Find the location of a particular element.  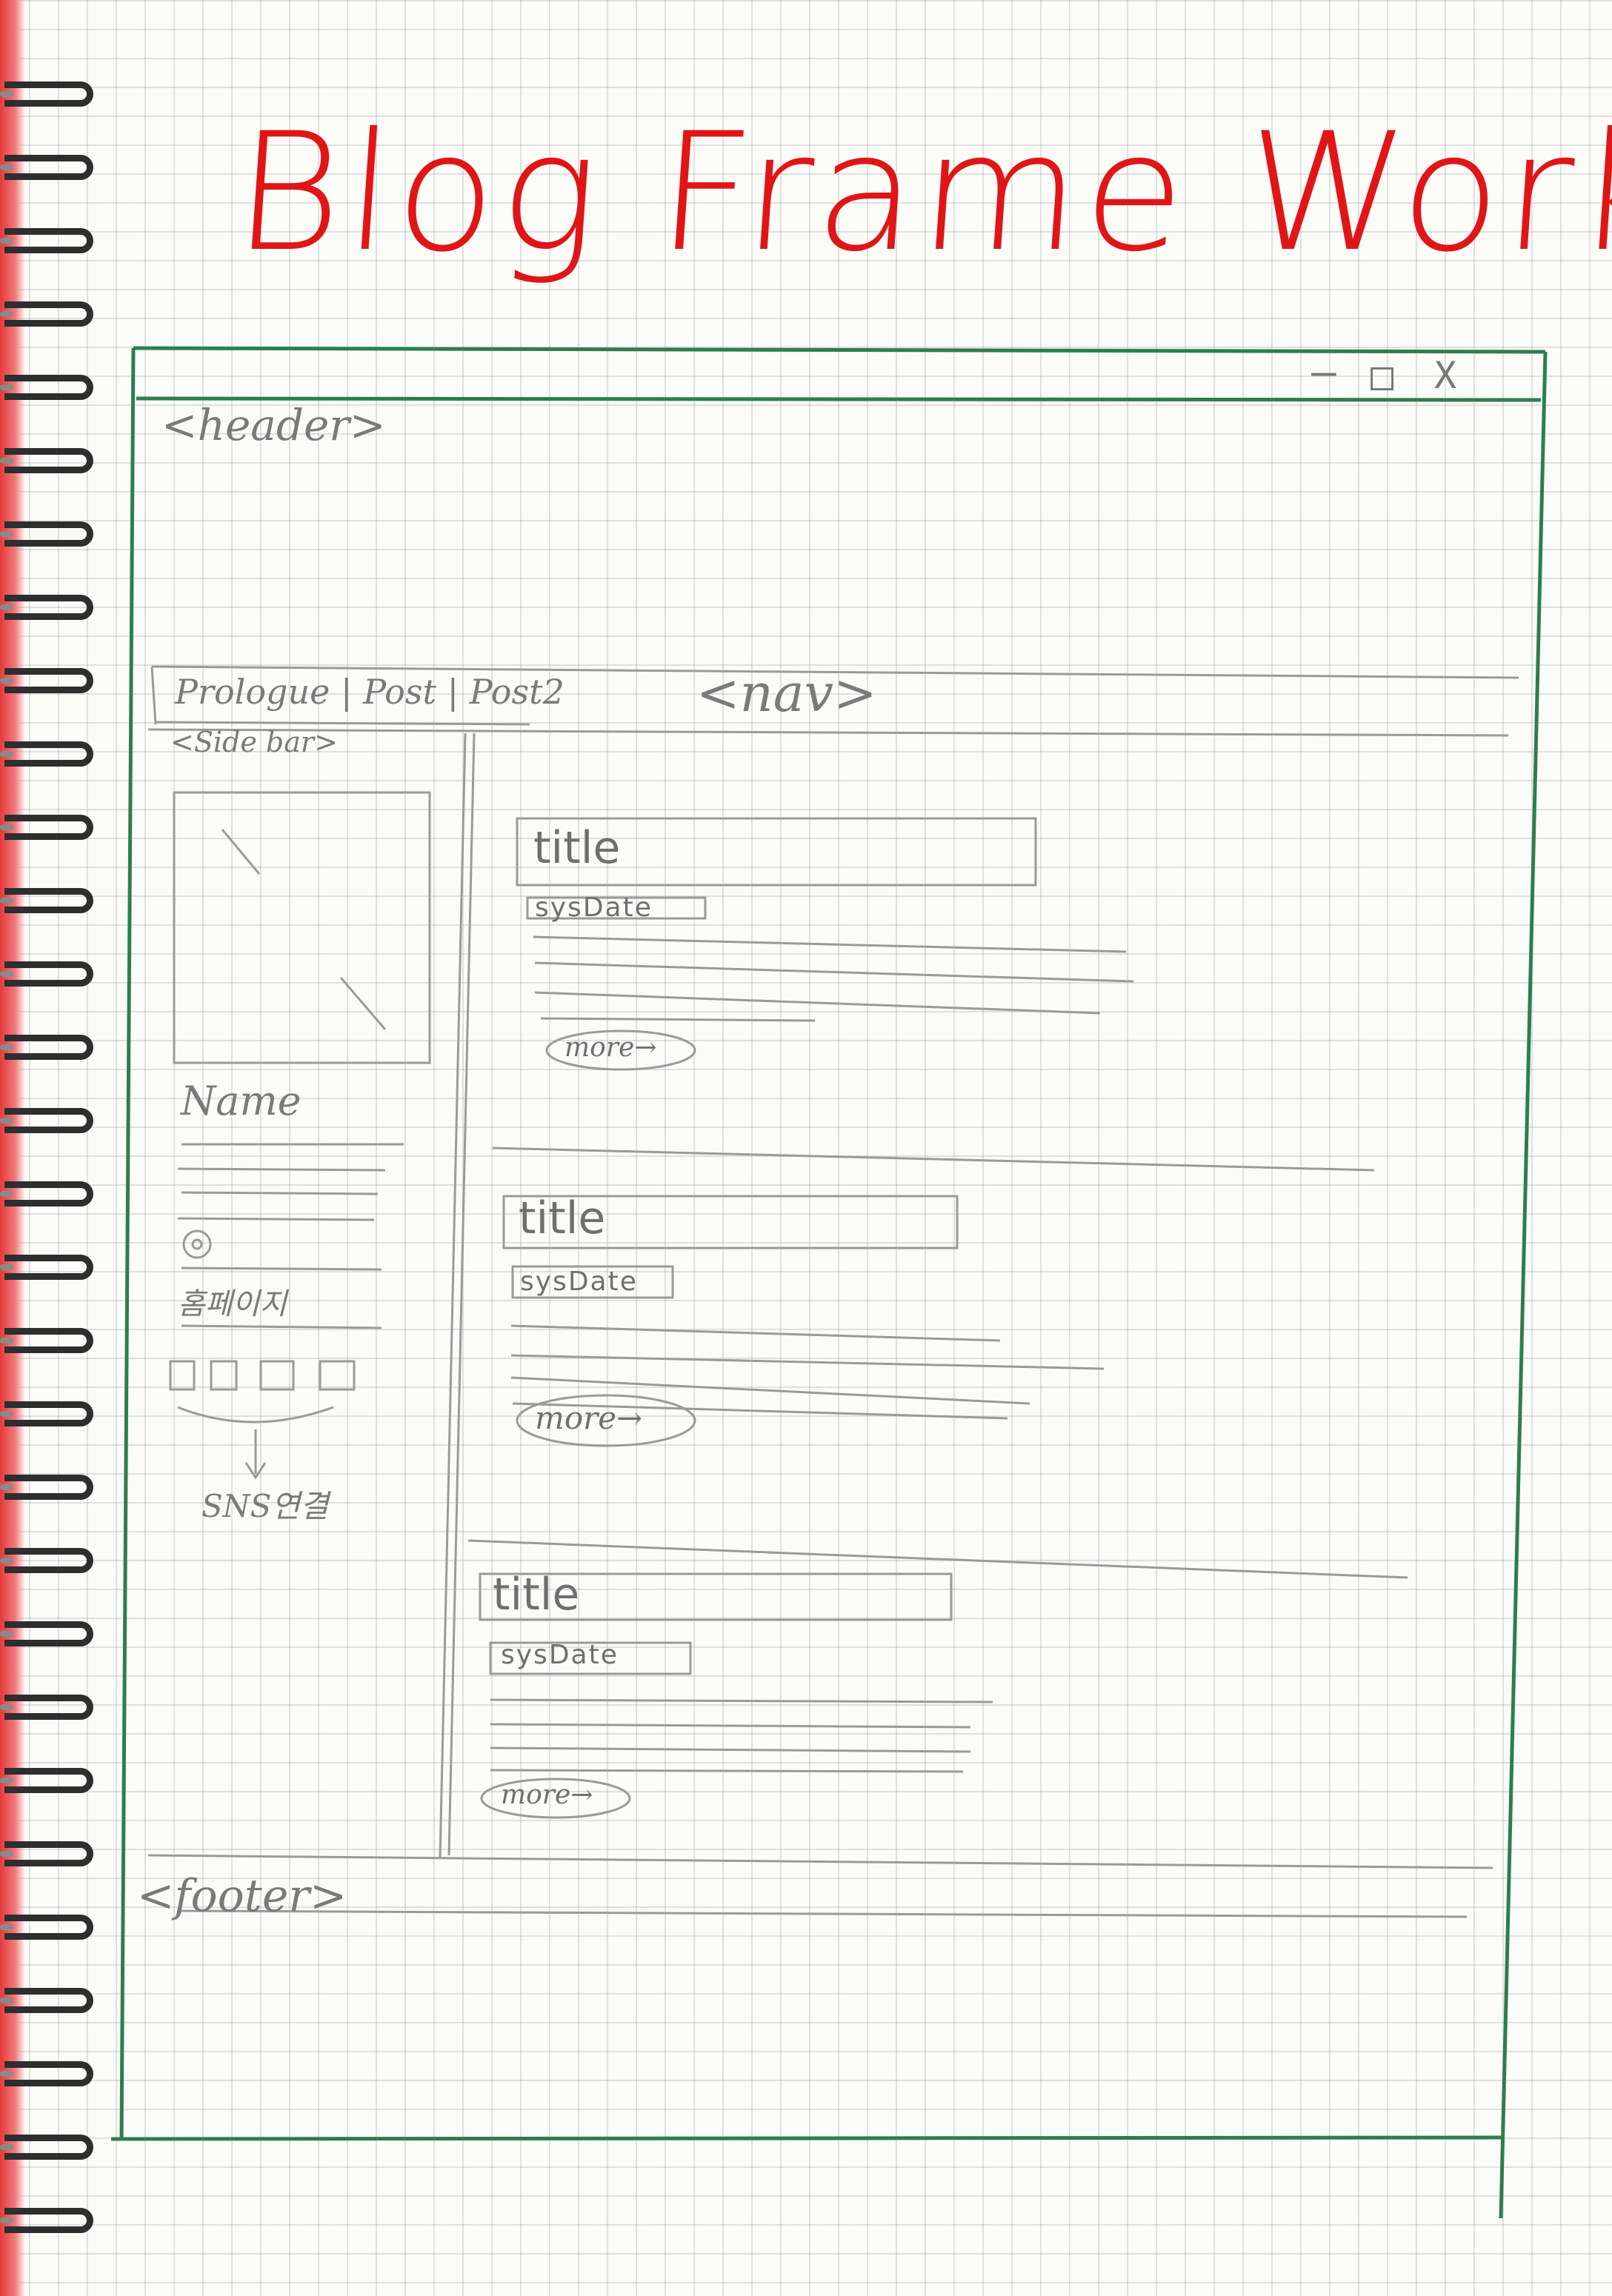

footer-label: <footer> is located at coordinates (242, 1896).